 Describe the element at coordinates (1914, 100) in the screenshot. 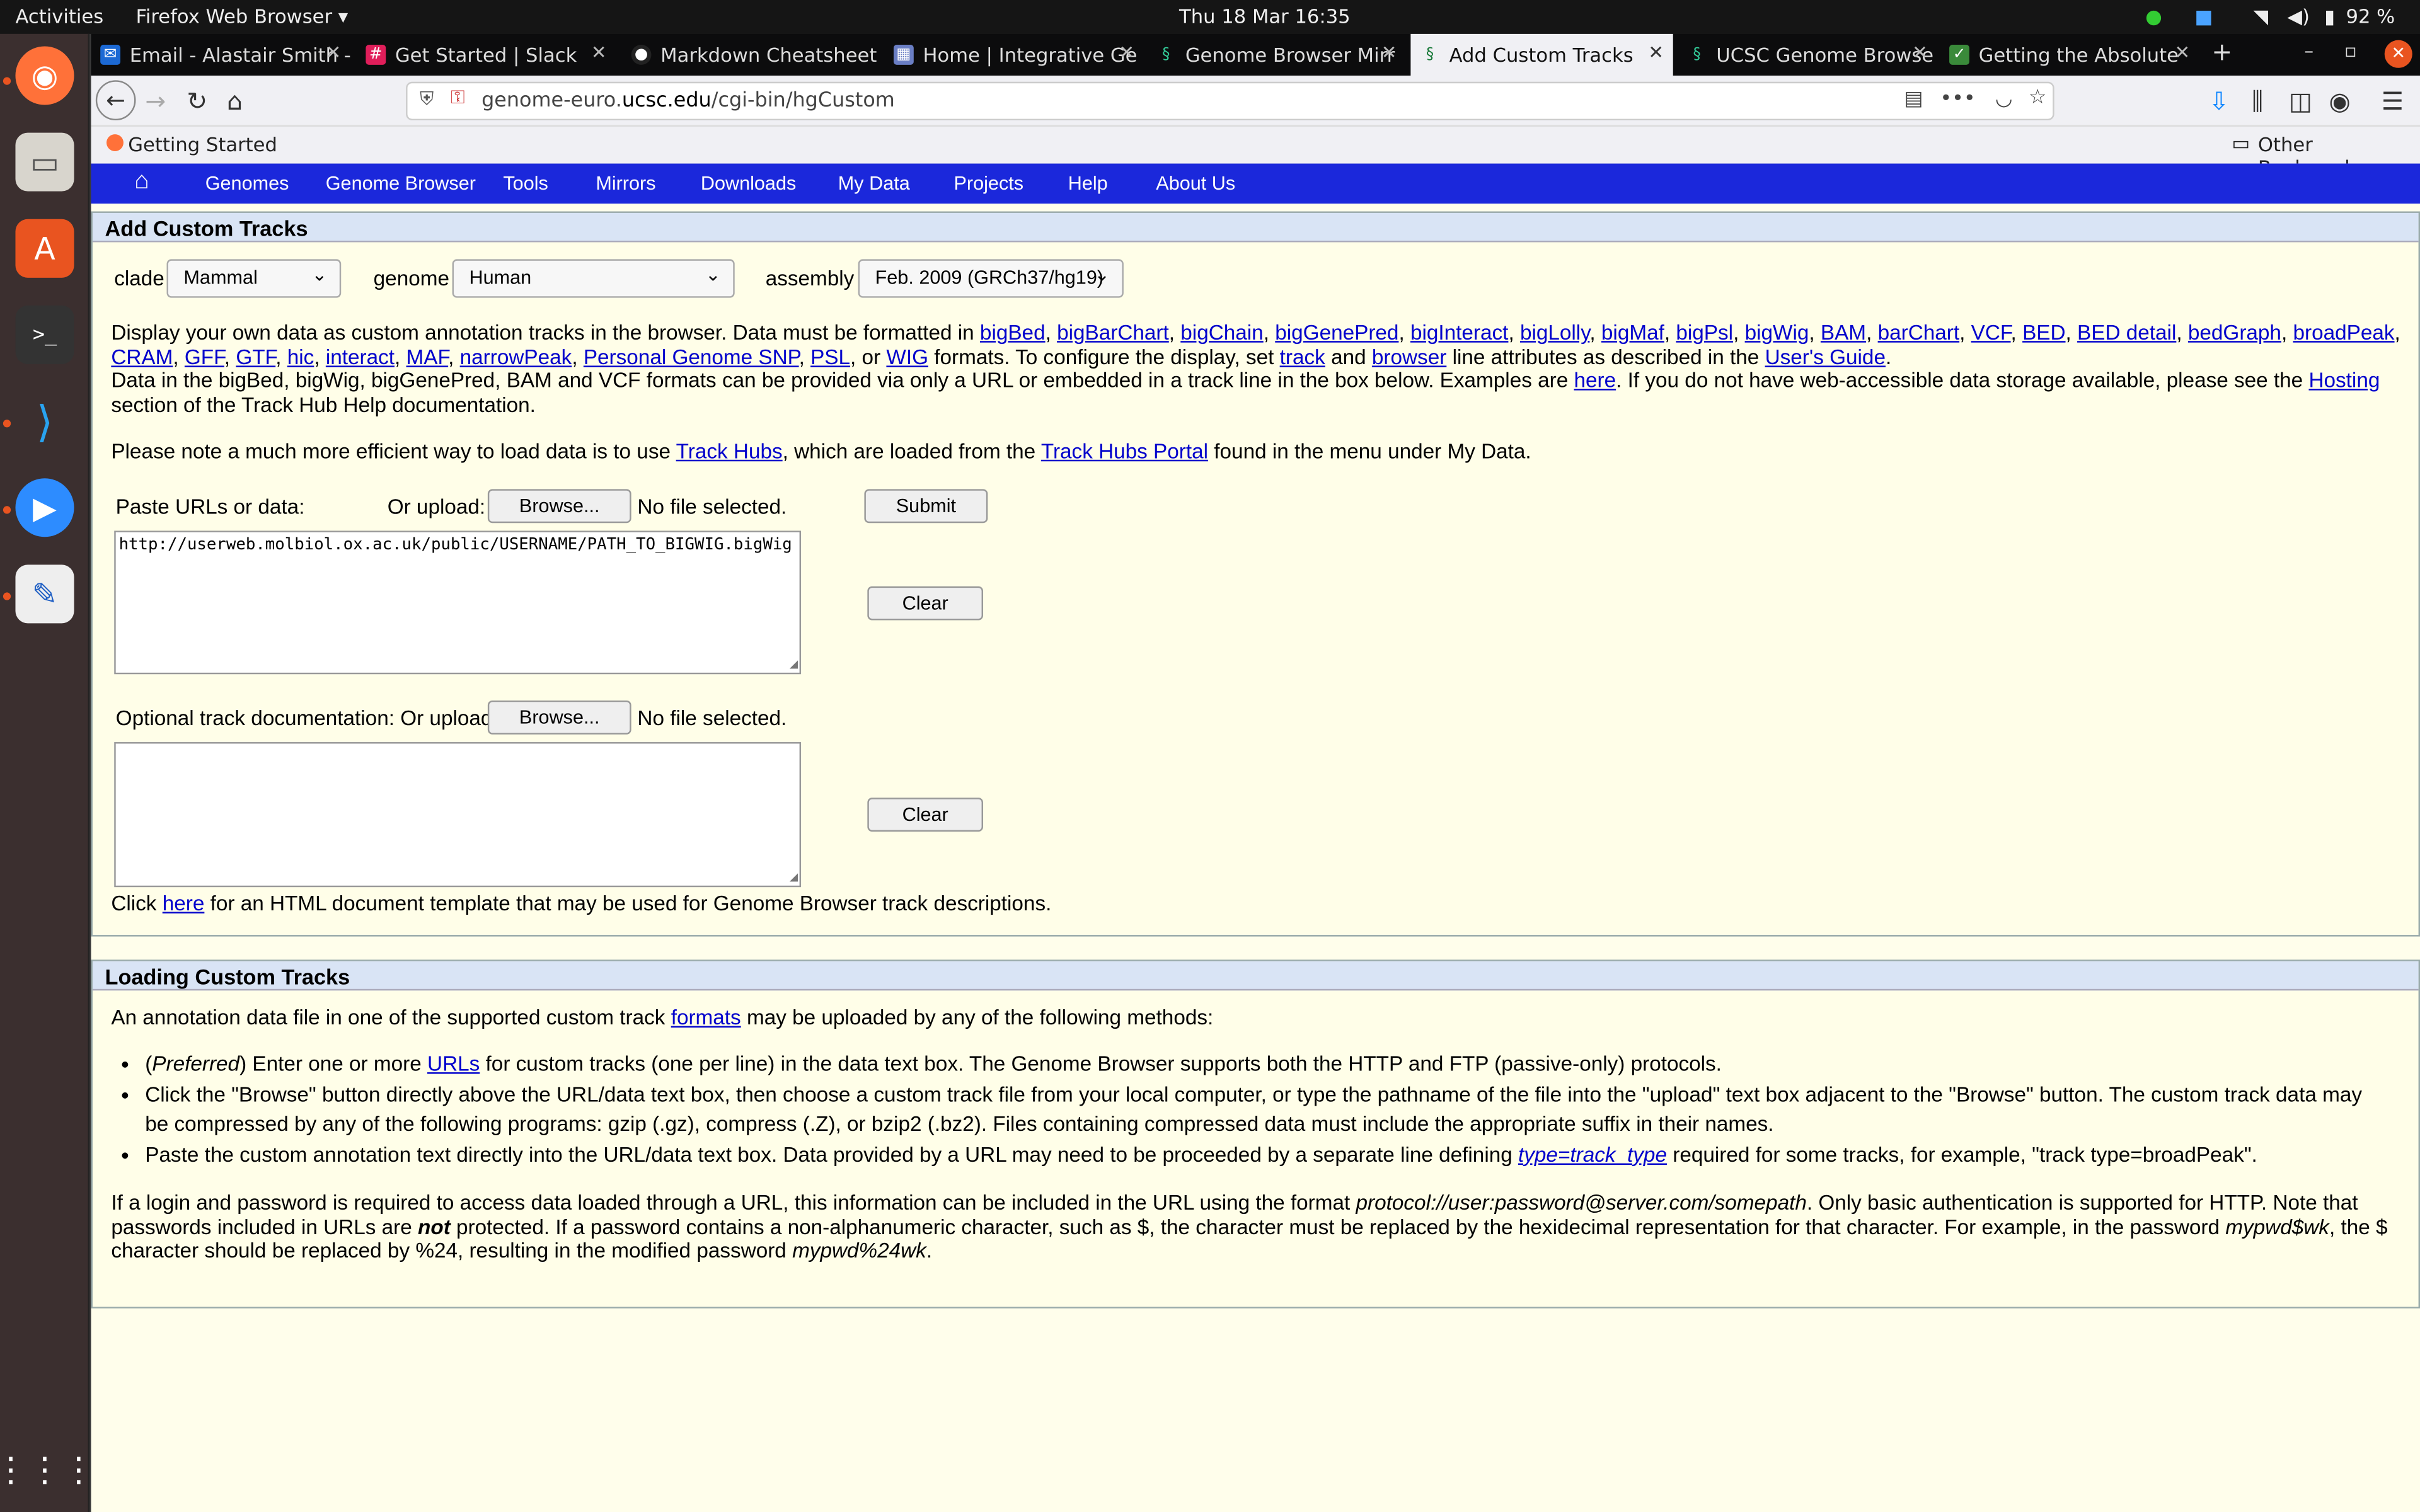

I see `reader-view-icon: ▤` at that location.